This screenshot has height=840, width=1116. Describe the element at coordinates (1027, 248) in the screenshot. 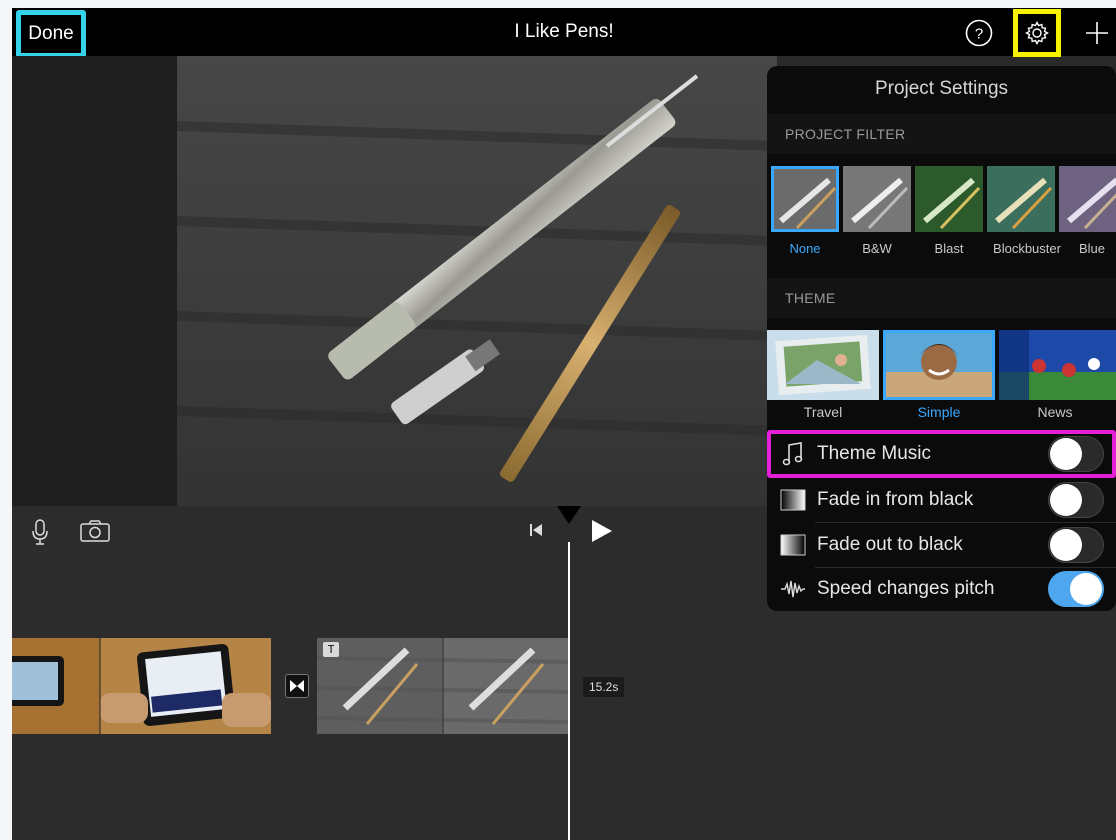

I see `filter-label-blockbuster: Blockbuster` at that location.